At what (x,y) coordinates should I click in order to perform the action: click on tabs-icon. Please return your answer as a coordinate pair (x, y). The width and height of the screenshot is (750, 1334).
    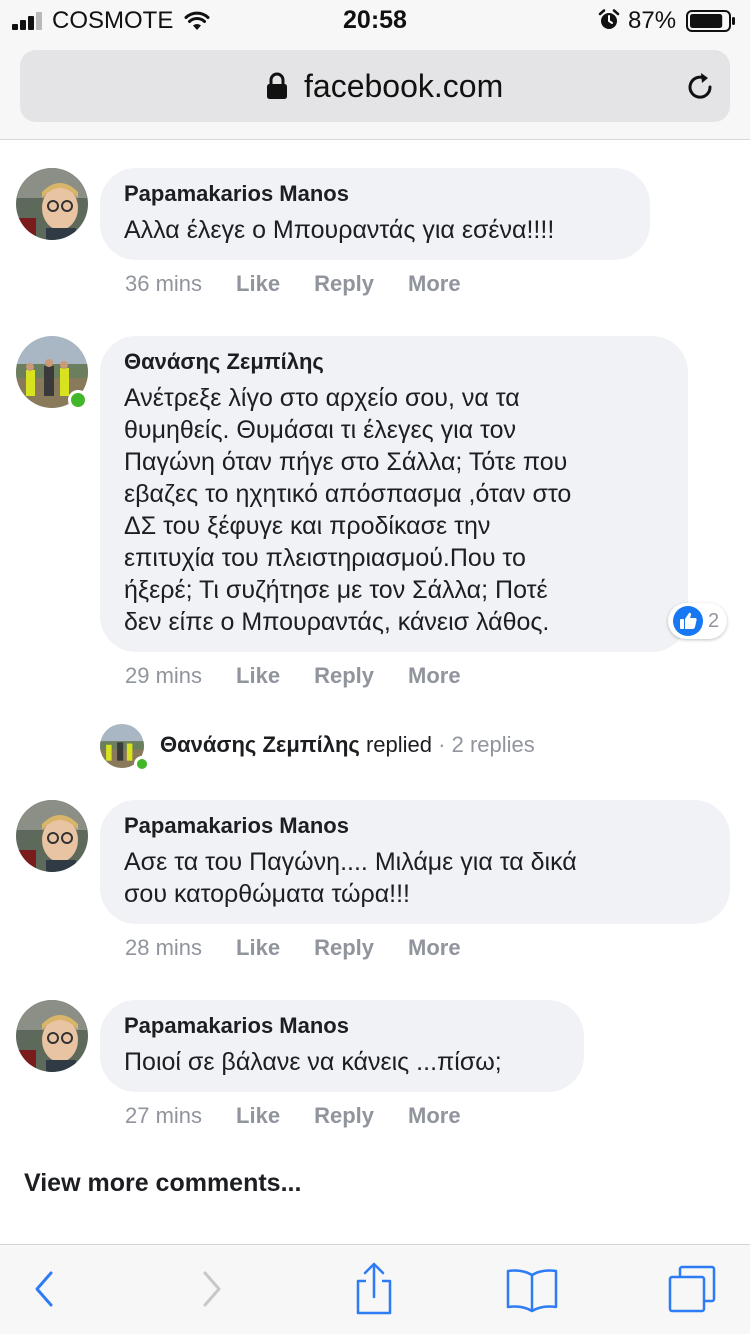
    Looking at the image, I should click on (692, 1289).